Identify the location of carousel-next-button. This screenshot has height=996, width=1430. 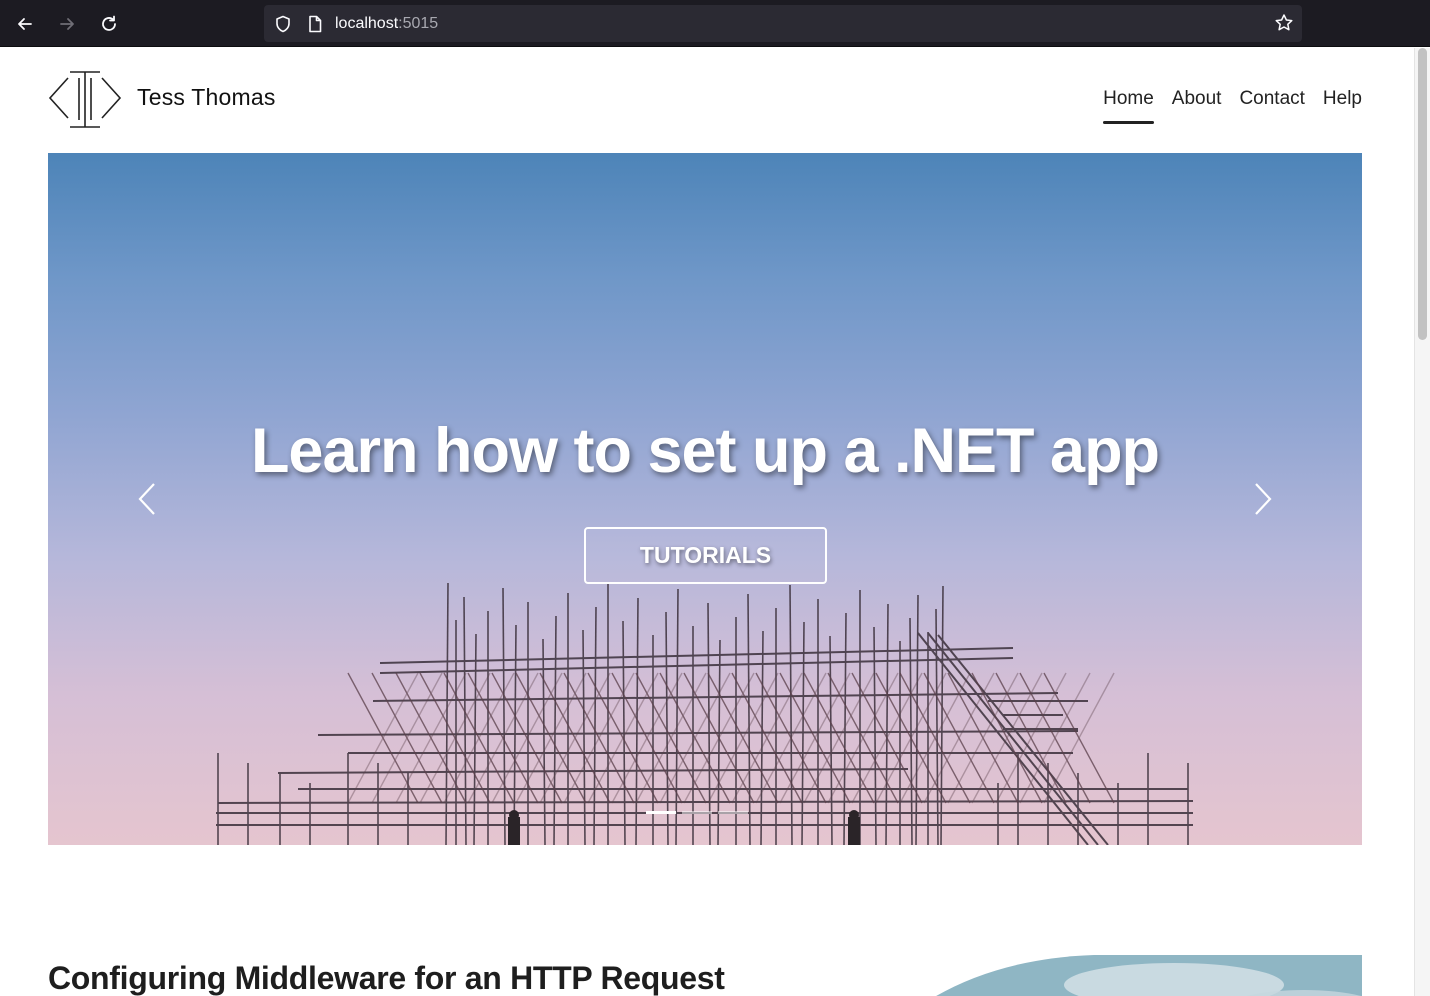
(1263, 499).